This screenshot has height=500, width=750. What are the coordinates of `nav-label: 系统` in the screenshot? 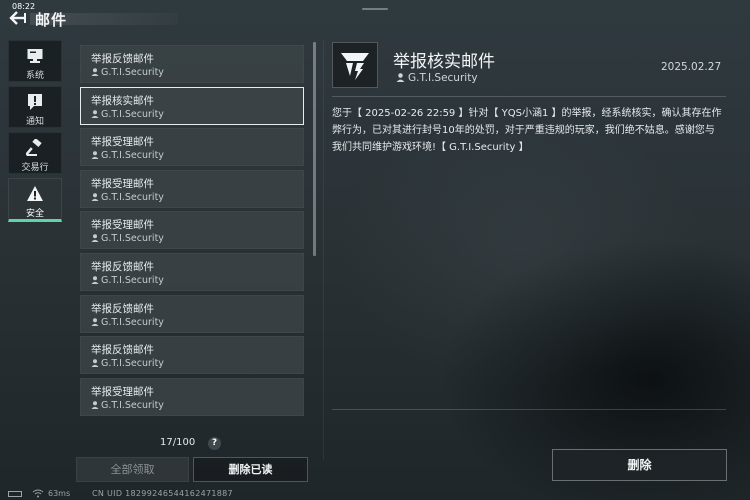 It's located at (34, 76).